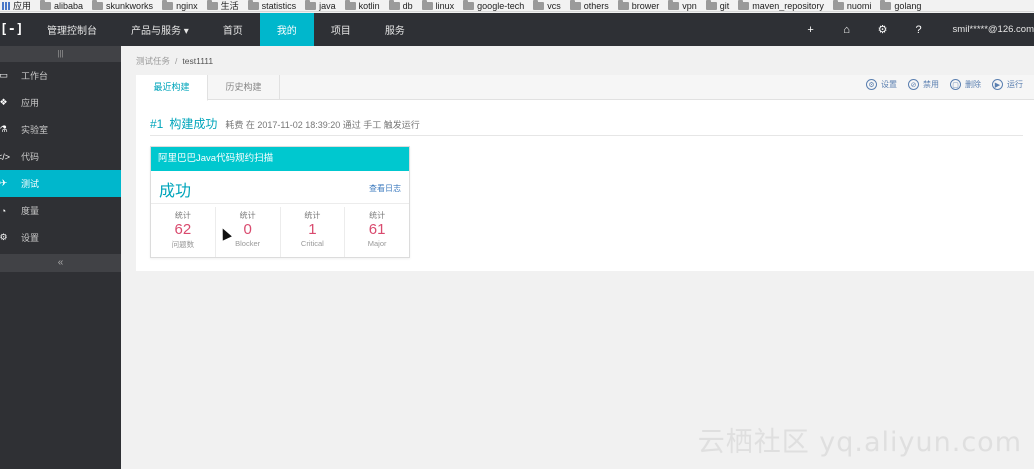 This screenshot has height=469, width=1034. What do you see at coordinates (193, 124) in the screenshot?
I see `build-status-title: 构建成功` at bounding box center [193, 124].